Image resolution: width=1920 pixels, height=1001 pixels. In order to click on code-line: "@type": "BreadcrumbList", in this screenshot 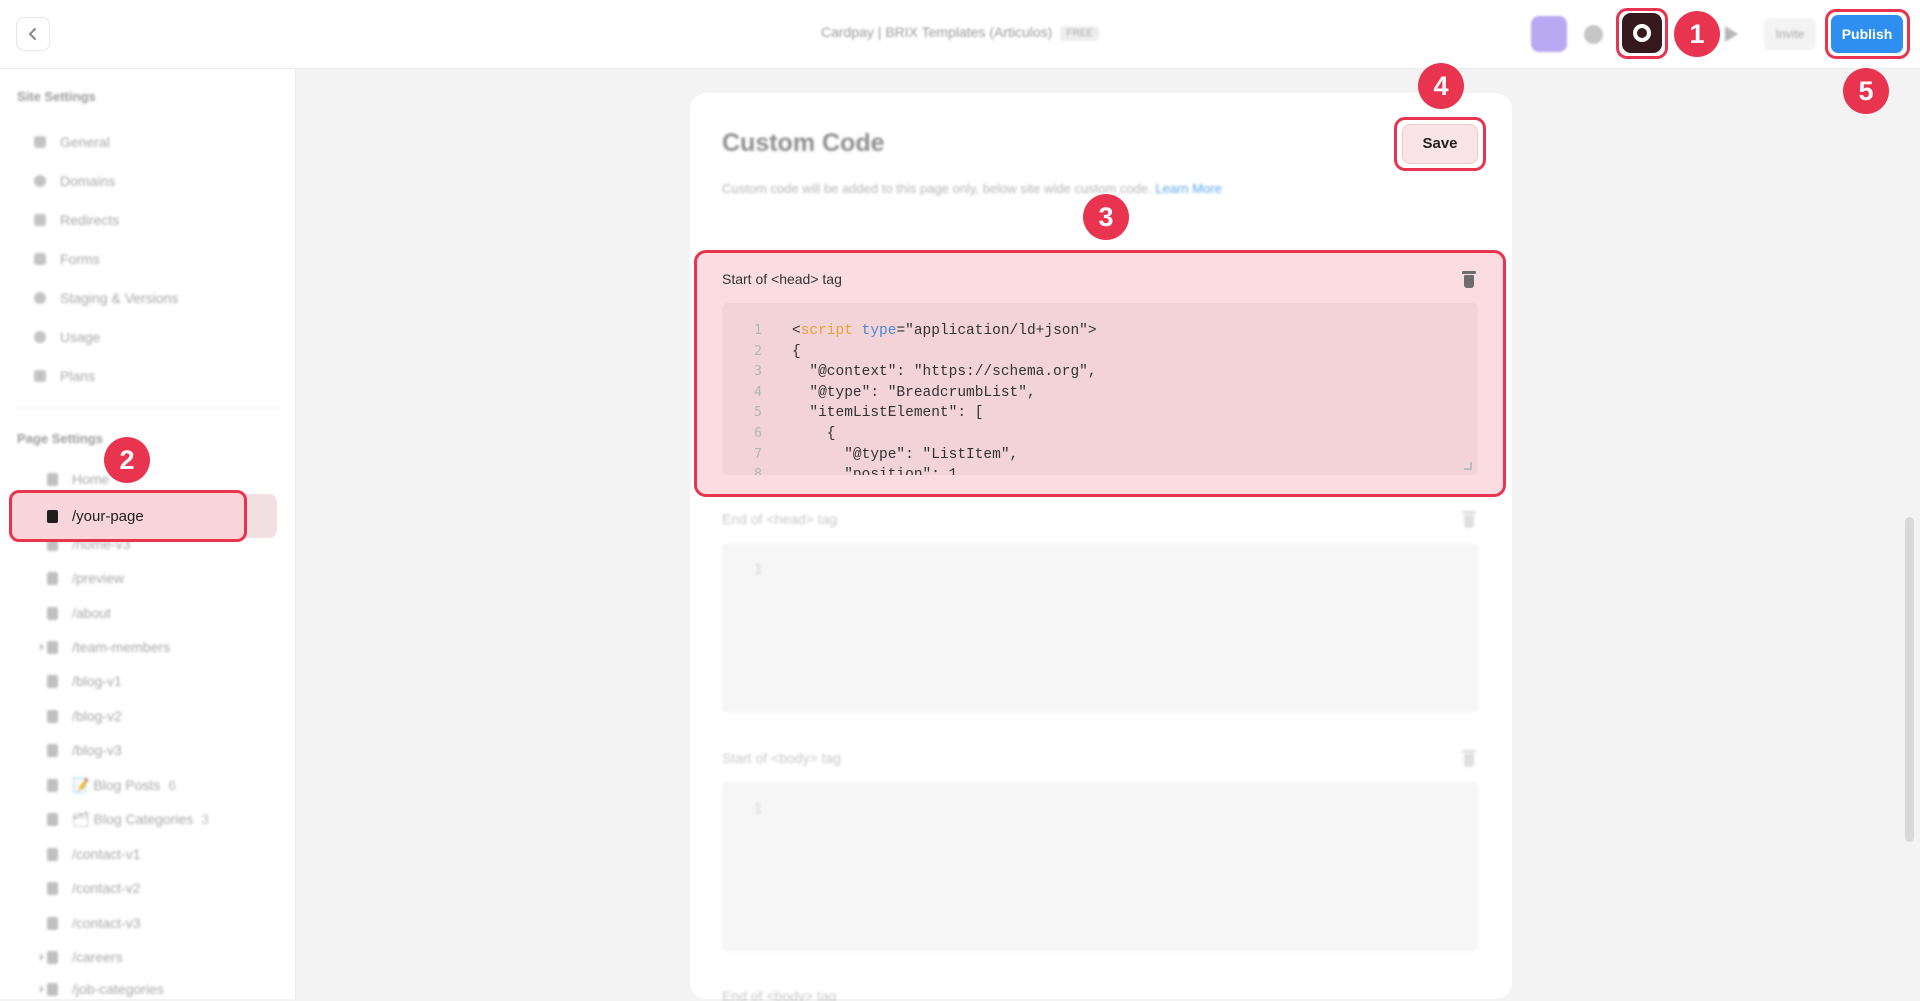, I will do `click(914, 392)`.